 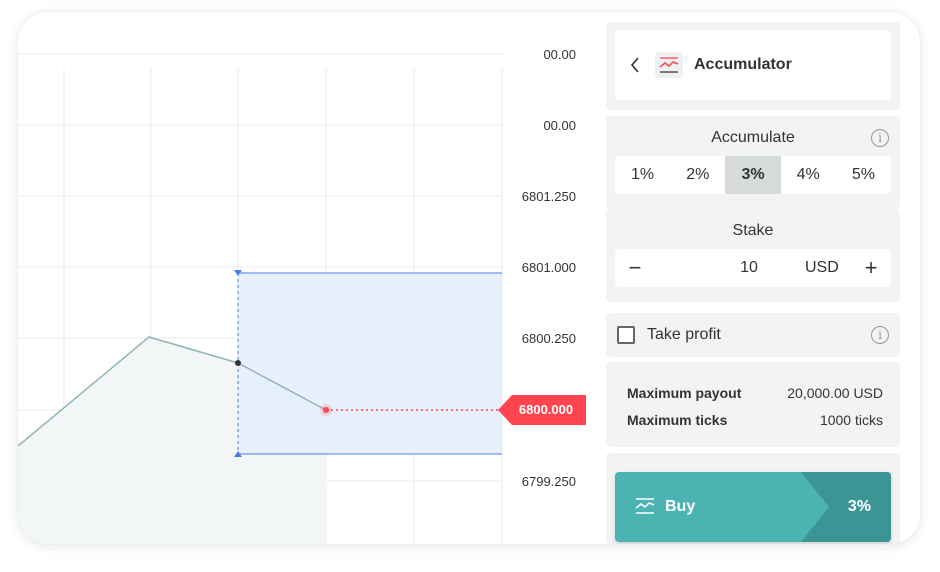 I want to click on take-profit-checkbox, so click(x=626, y=335).